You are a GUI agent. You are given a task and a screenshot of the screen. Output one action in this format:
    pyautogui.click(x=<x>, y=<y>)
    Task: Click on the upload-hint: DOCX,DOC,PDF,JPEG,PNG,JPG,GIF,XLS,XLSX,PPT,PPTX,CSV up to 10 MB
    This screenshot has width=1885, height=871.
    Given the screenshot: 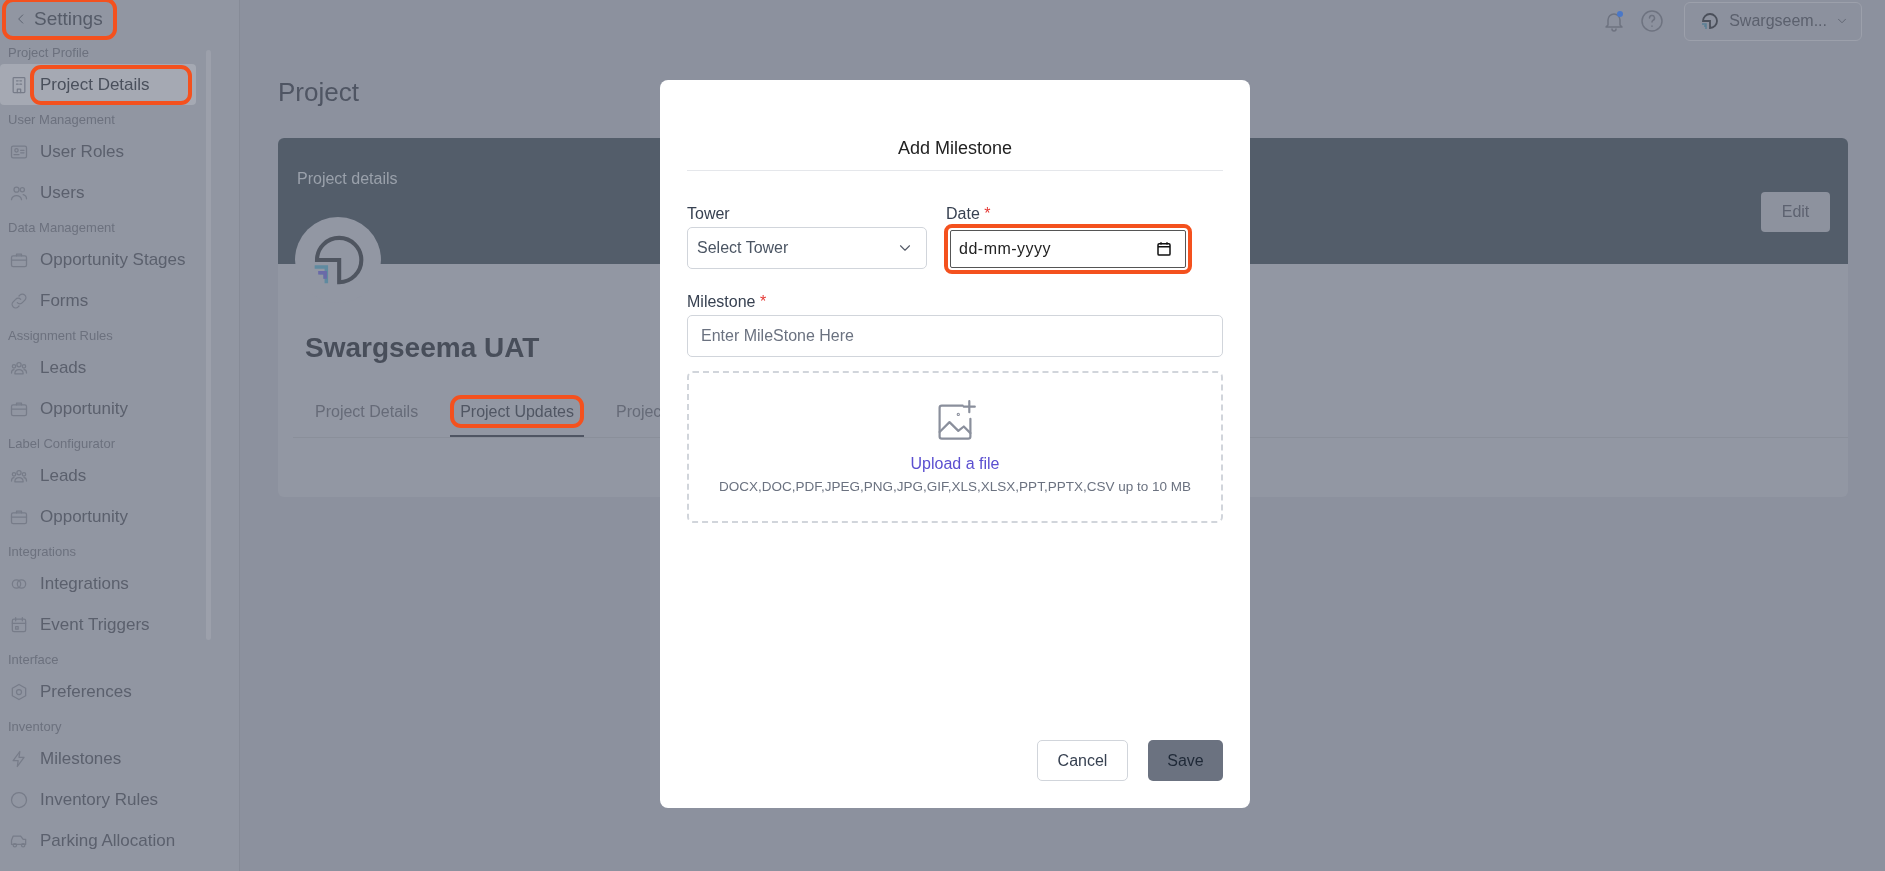 What is the action you would take?
    pyautogui.click(x=955, y=486)
    